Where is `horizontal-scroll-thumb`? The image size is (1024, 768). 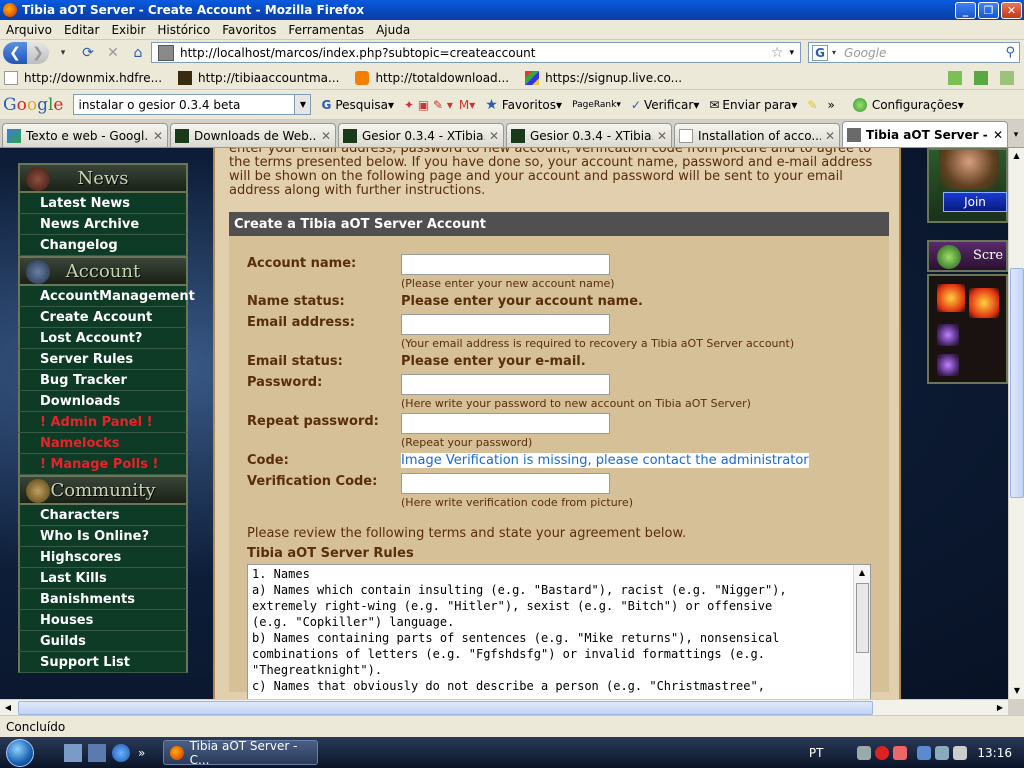
horizontal-scroll-thumb is located at coordinates (445, 708).